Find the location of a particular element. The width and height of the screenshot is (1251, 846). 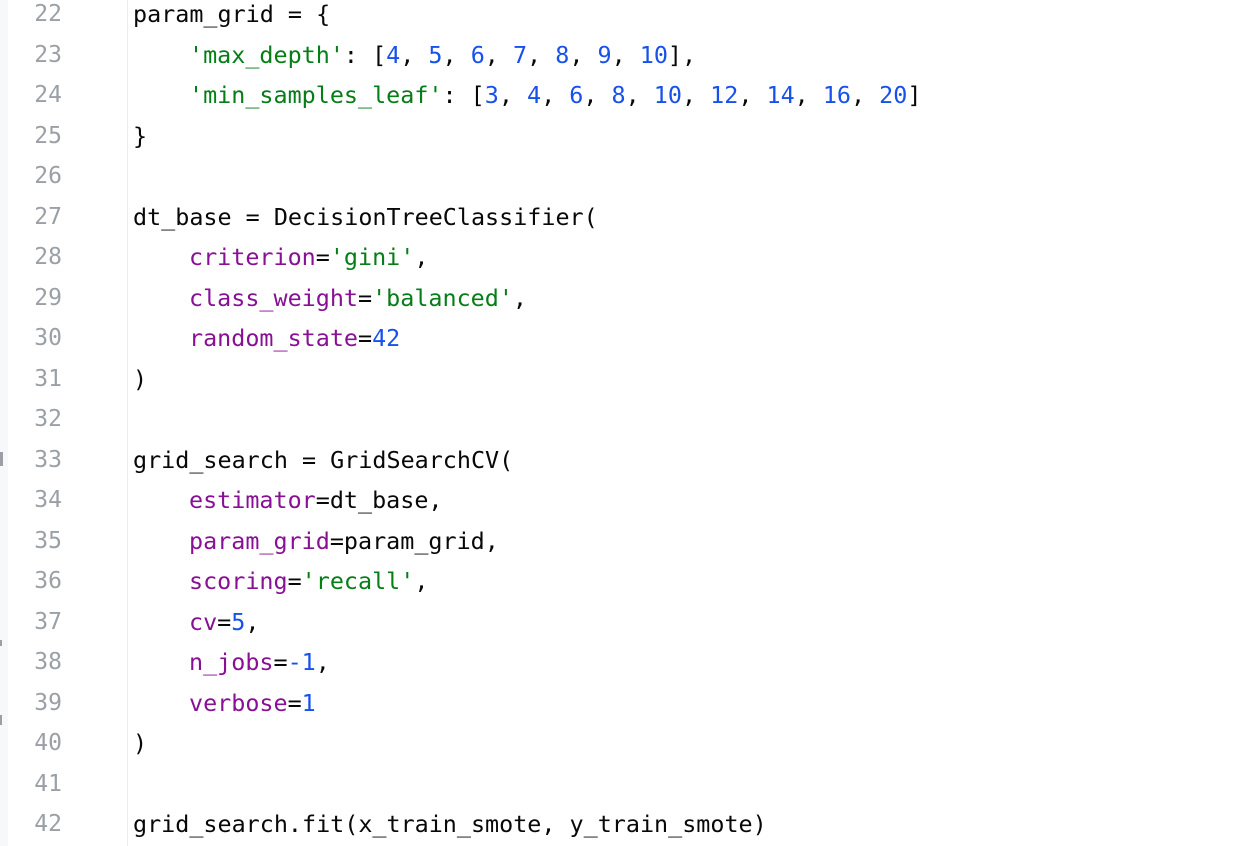

code-token: 7 is located at coordinates (520, 54).